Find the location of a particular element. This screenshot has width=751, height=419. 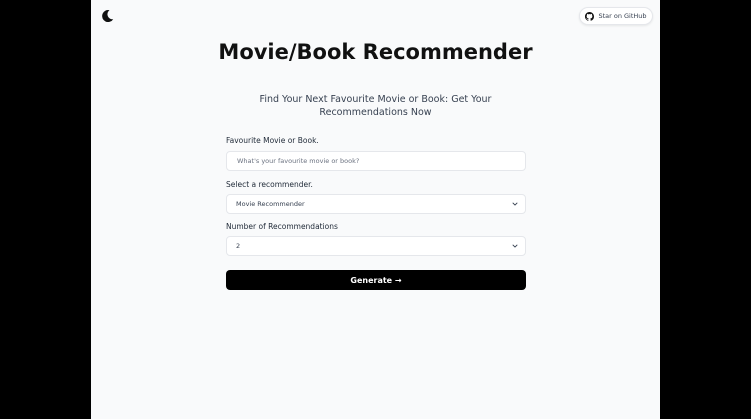

header: Star on GitHub is located at coordinates (375, 16).